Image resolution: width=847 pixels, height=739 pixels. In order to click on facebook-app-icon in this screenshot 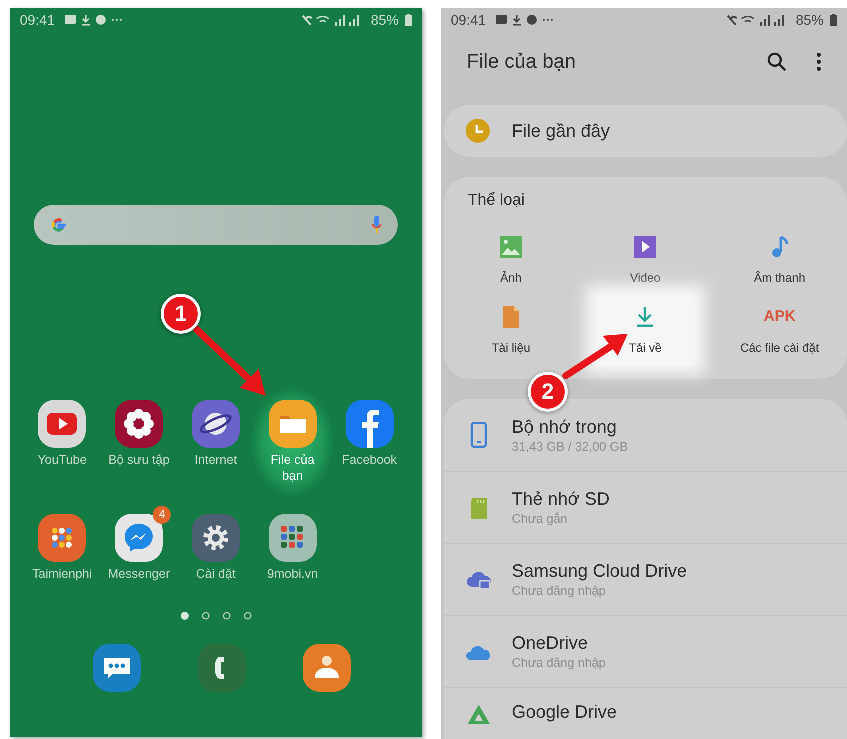, I will do `click(370, 424)`.